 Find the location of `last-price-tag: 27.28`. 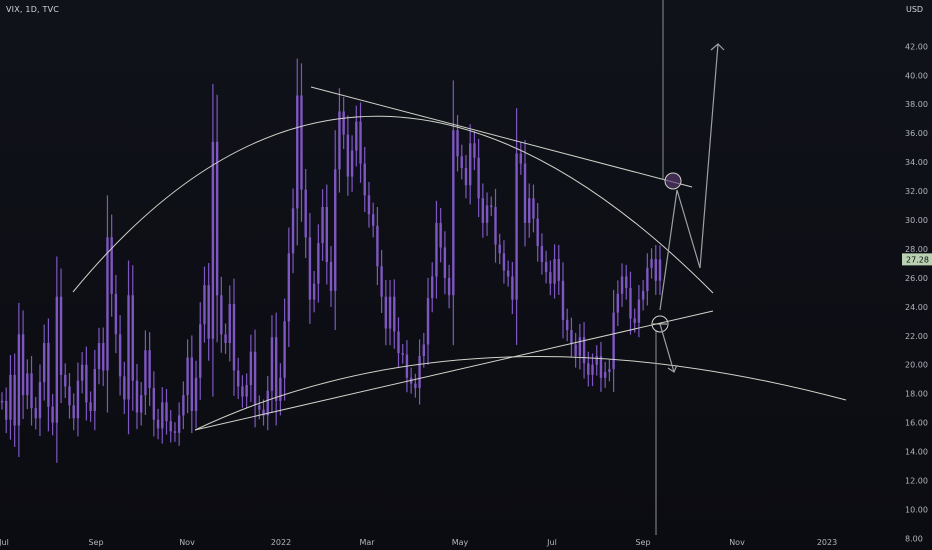

last-price-tag: 27.28 is located at coordinates (917, 259).